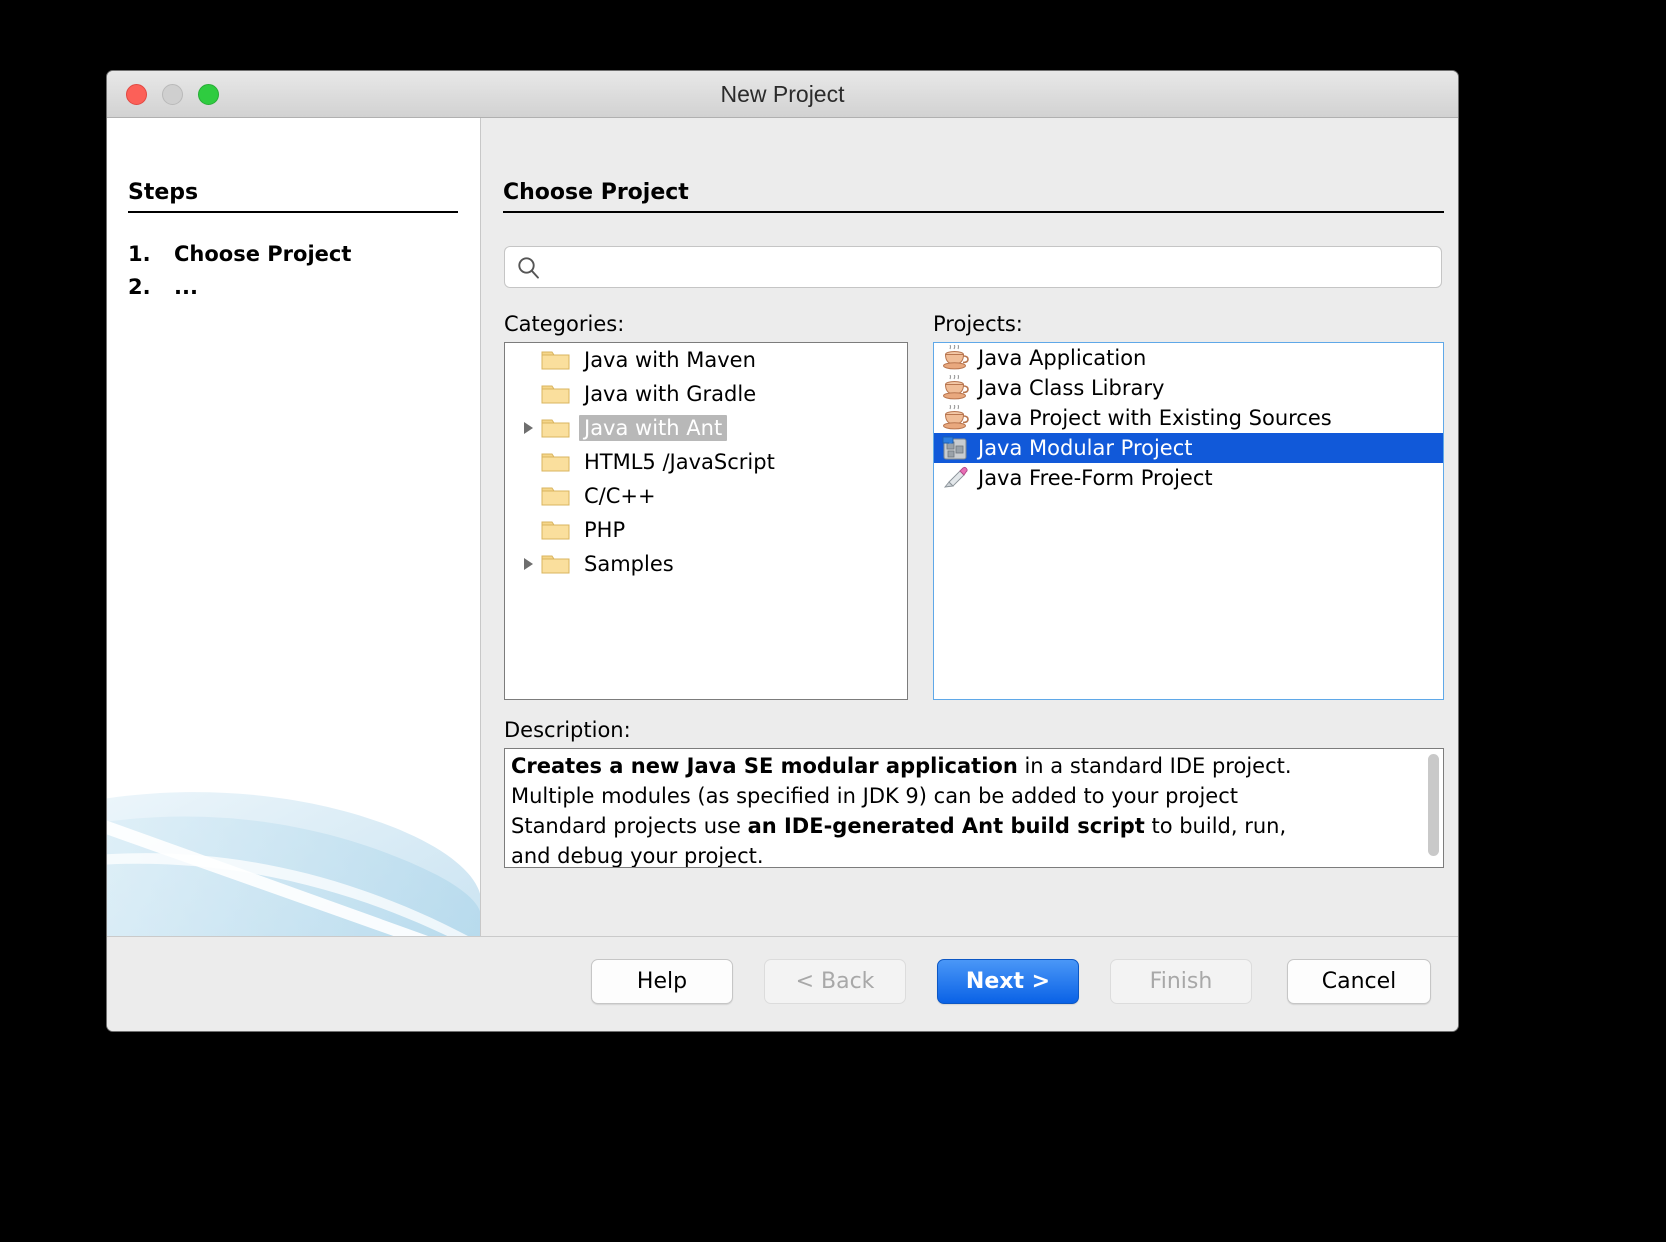 This screenshot has height=1242, width=1666. I want to click on back-button: < Back, so click(835, 981).